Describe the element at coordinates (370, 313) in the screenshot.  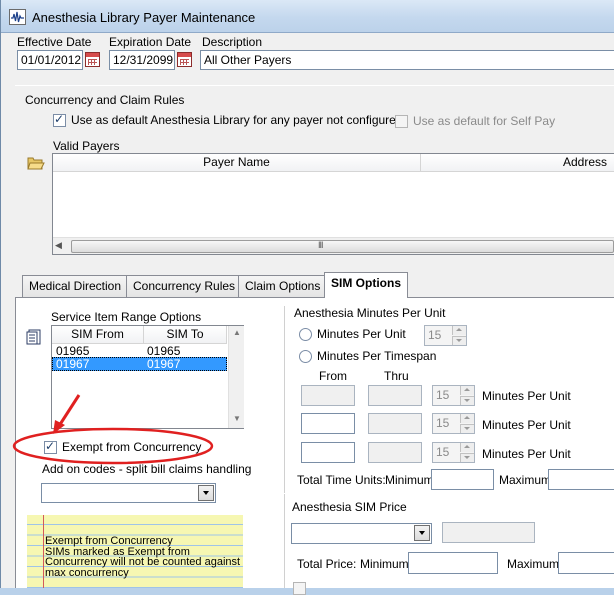
I see `minutes-group-label: Anesthesia Minutes Per Unit` at that location.